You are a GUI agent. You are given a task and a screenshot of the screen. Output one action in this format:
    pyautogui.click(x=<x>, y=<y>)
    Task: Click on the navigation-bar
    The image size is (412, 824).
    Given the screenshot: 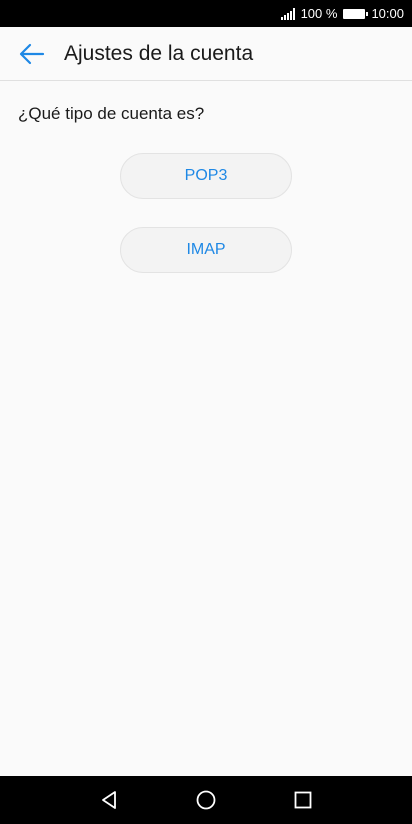 What is the action you would take?
    pyautogui.click(x=206, y=800)
    